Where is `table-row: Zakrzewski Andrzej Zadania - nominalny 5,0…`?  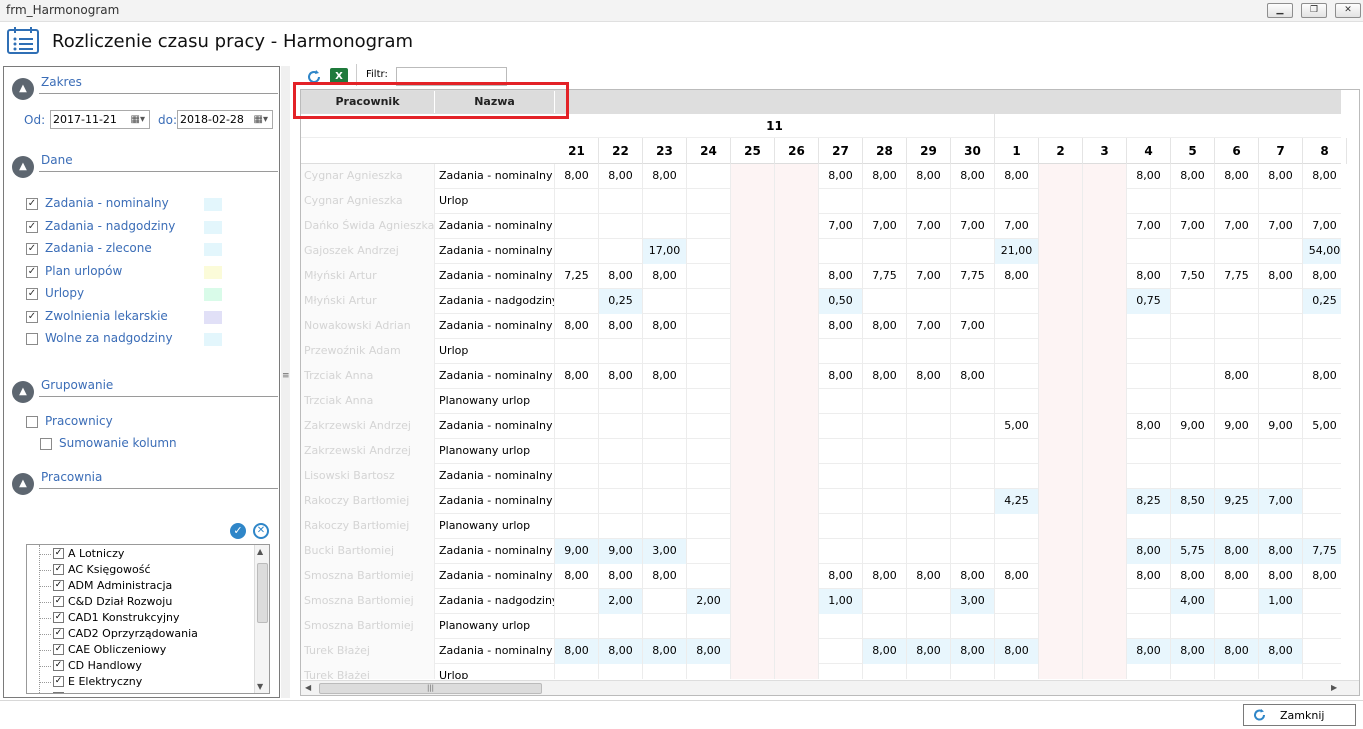
table-row: Zakrzewski Andrzej Zadania - nominalny 5,0… is located at coordinates (821, 426).